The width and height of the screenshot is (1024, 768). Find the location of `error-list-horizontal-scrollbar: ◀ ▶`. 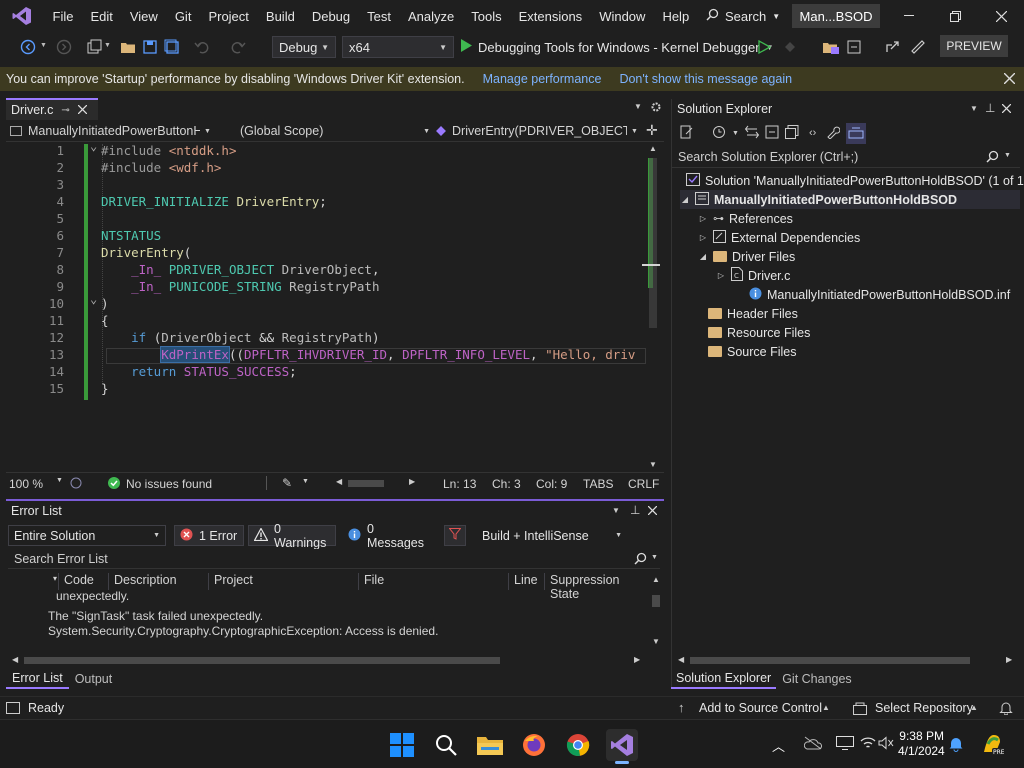

error-list-horizontal-scrollbar: ◀ ▶ is located at coordinates (328, 660).